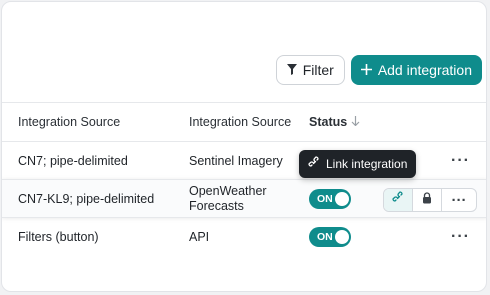 The width and height of the screenshot is (490, 295). Describe the element at coordinates (424, 70) in the screenshot. I see `add-integration-label: Add integration` at that location.